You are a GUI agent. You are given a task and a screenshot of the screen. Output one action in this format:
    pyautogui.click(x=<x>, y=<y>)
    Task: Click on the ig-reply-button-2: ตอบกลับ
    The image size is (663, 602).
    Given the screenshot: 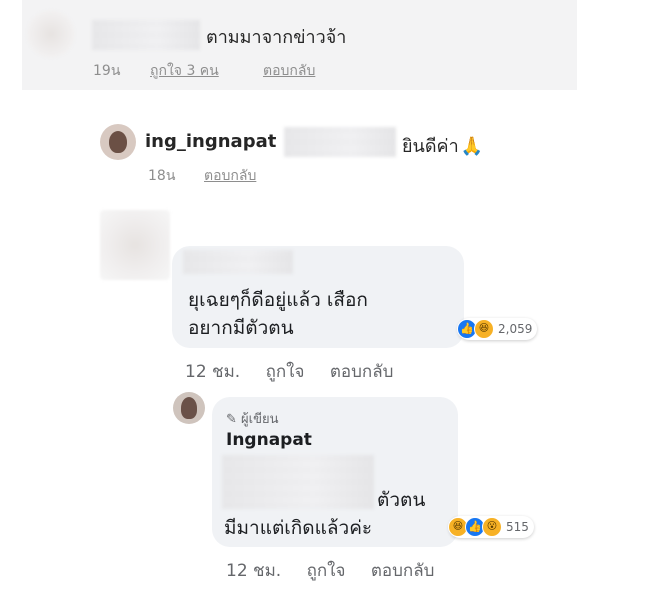 What is the action you would take?
    pyautogui.click(x=230, y=176)
    